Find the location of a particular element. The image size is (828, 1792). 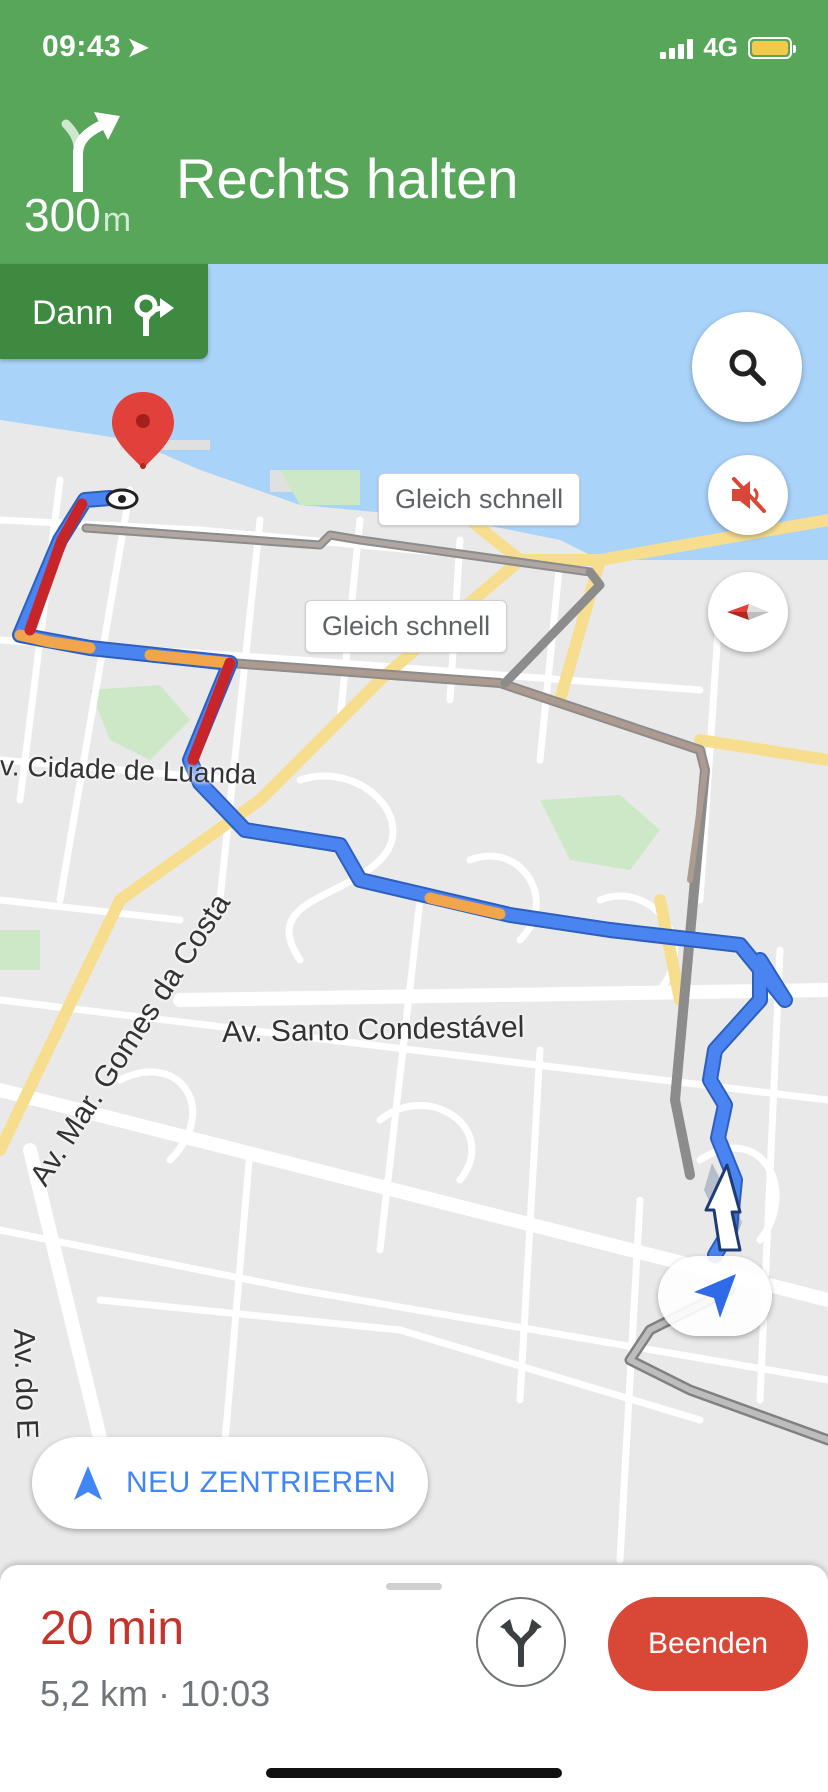

turn-instruction: Rechts halten is located at coordinates (347, 178).